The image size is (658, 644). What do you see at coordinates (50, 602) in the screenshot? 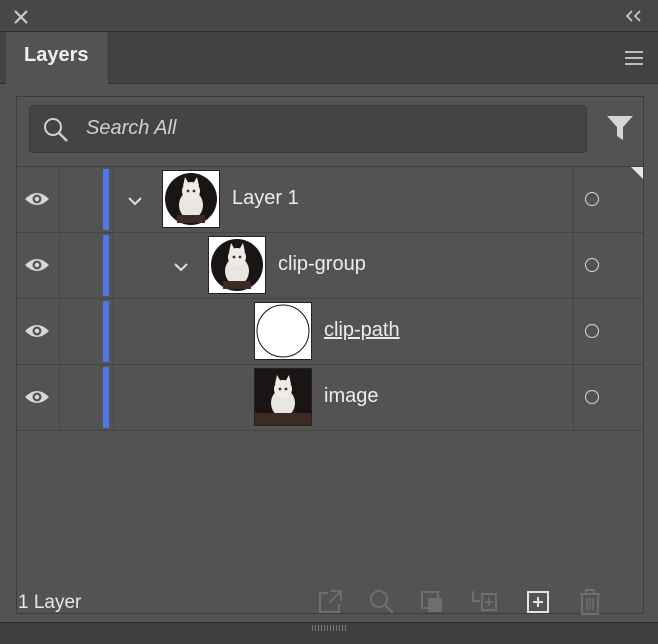
I see `layer-count: 1 Layer` at bounding box center [50, 602].